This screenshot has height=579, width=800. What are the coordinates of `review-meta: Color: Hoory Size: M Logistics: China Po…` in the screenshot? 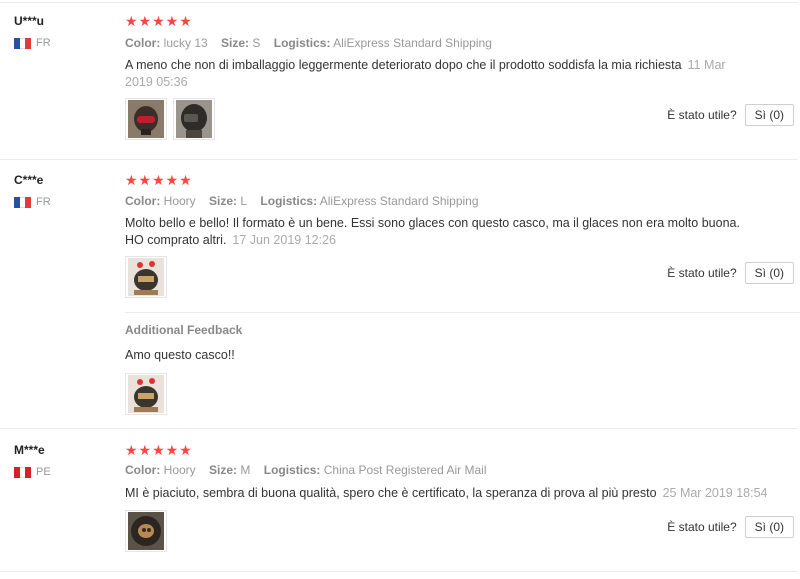 It's located at (306, 470).